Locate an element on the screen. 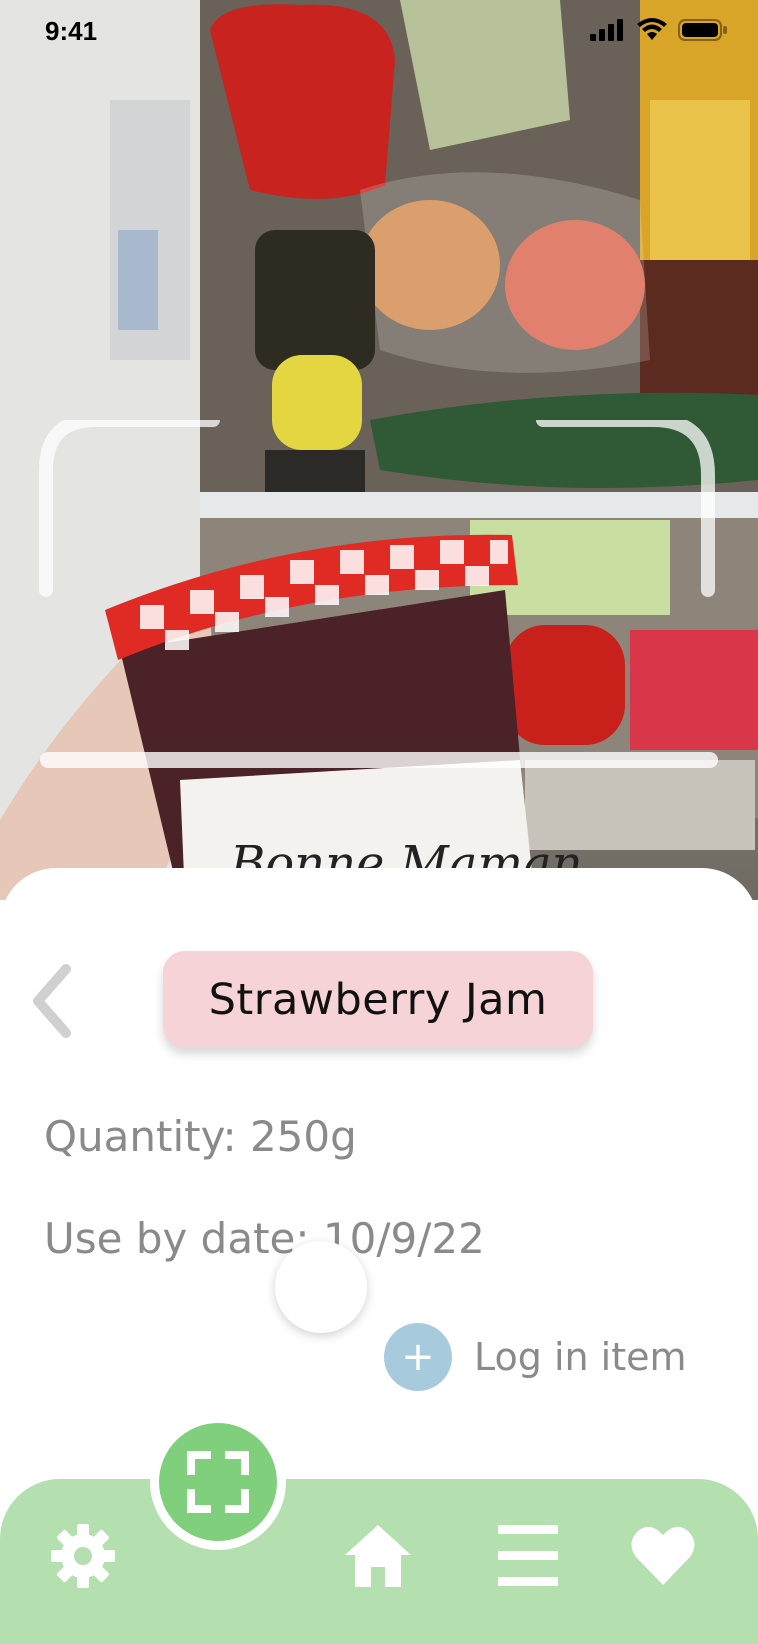 This screenshot has height=1644, width=758. status-bar: 9:41 is located at coordinates (379, 30).